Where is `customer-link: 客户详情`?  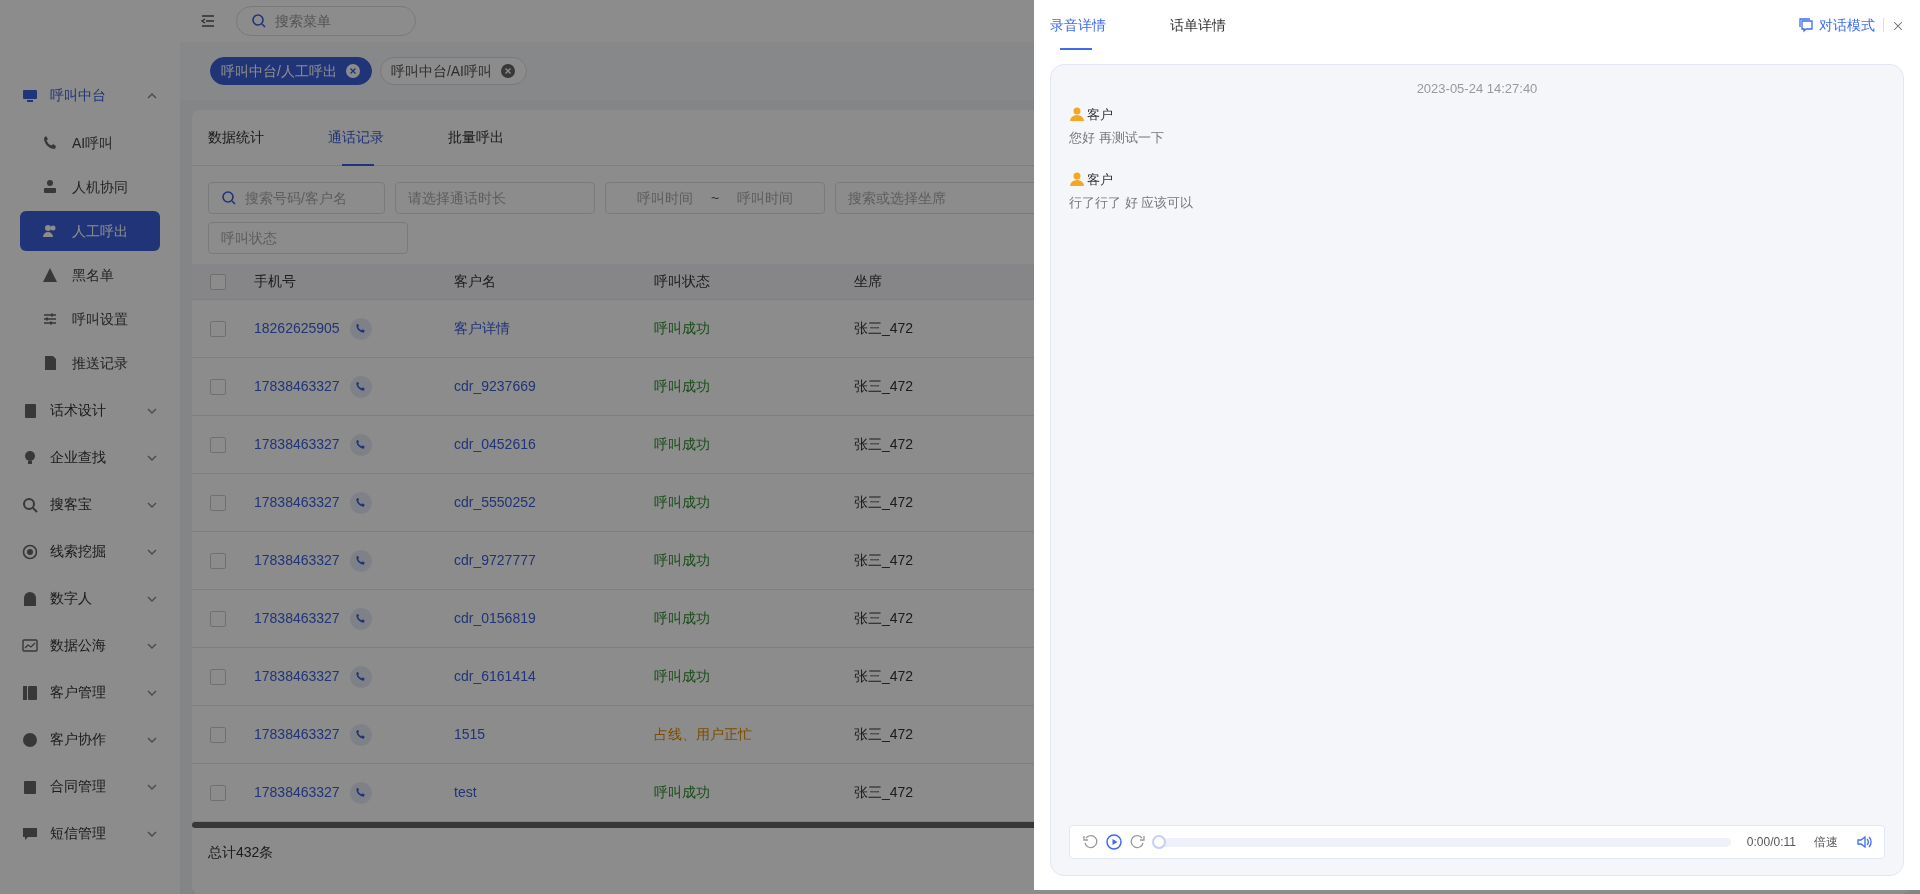 customer-link: 客户详情 is located at coordinates (482, 328).